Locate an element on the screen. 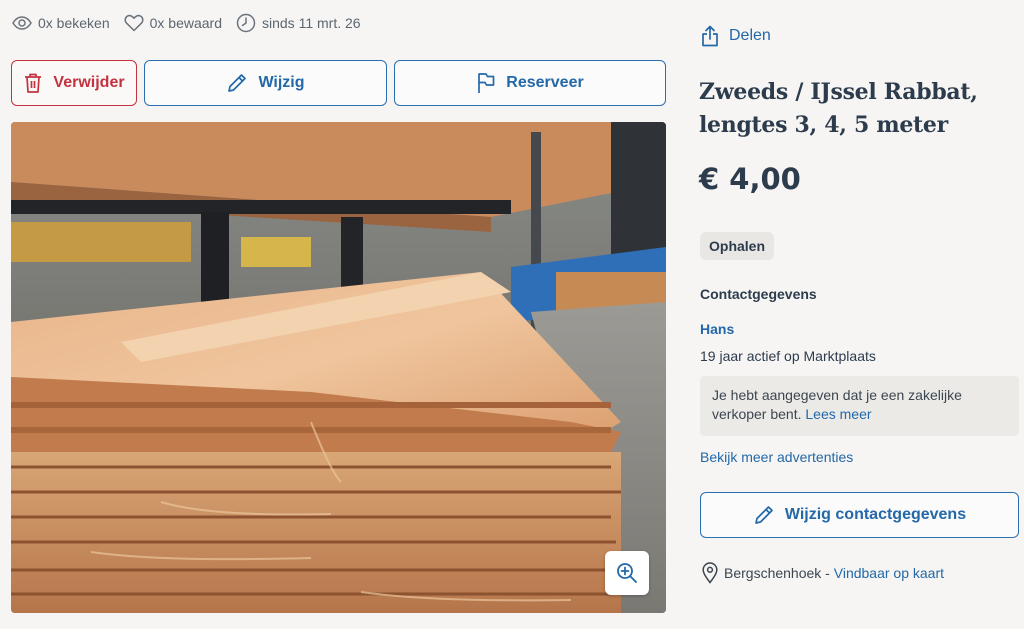 This screenshot has height=629, width=1024. edit-button: Wijzig is located at coordinates (265, 83).